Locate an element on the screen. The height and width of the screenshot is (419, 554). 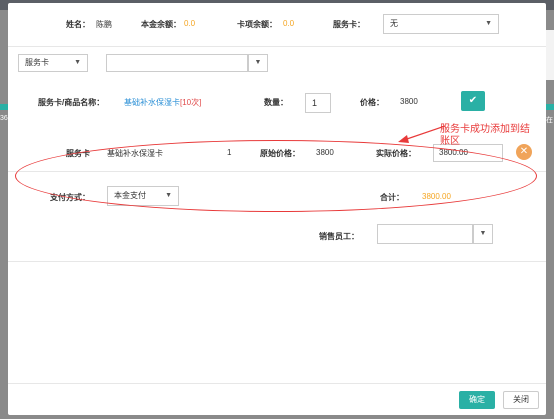
annotation-text: 服务卡成功添加到结账区 is located at coordinates (485, 135).